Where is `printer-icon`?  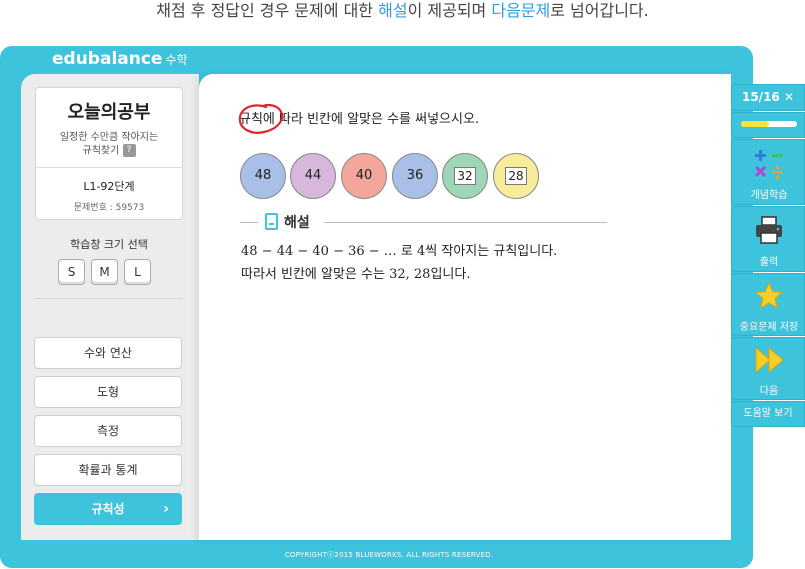 printer-icon is located at coordinates (769, 230).